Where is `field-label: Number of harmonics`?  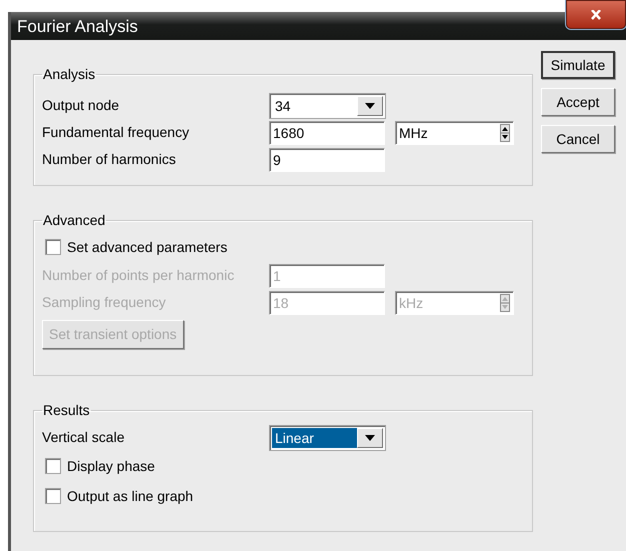
field-label: Number of harmonics is located at coordinates (109, 159).